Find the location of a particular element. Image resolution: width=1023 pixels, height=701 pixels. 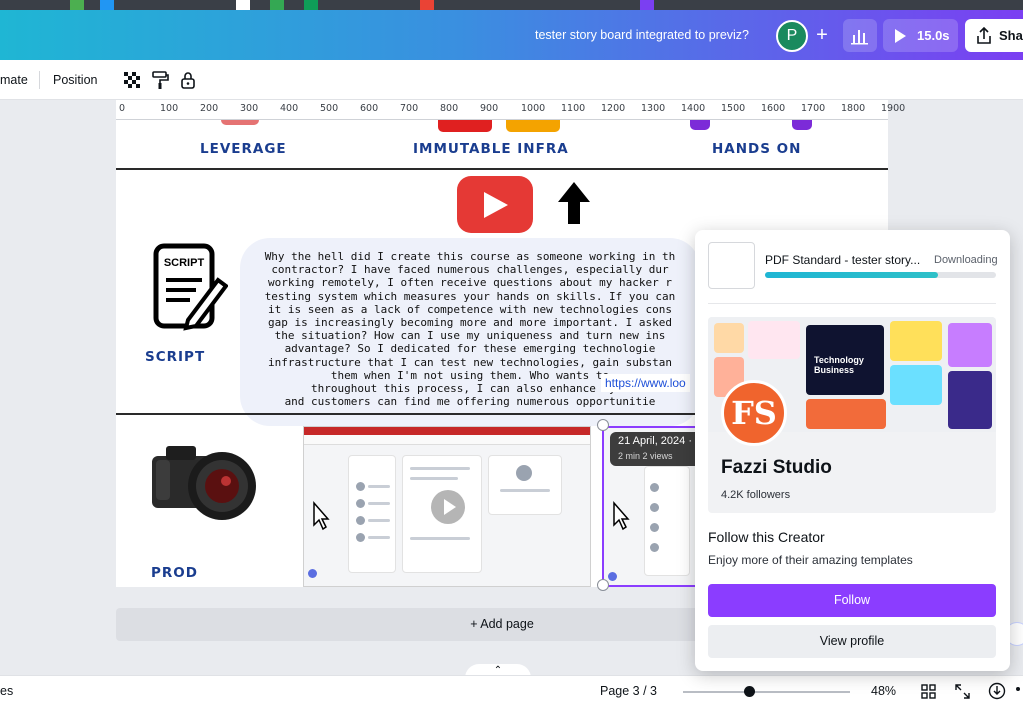

zoom-slider-handle is located at coordinates (749, 691).